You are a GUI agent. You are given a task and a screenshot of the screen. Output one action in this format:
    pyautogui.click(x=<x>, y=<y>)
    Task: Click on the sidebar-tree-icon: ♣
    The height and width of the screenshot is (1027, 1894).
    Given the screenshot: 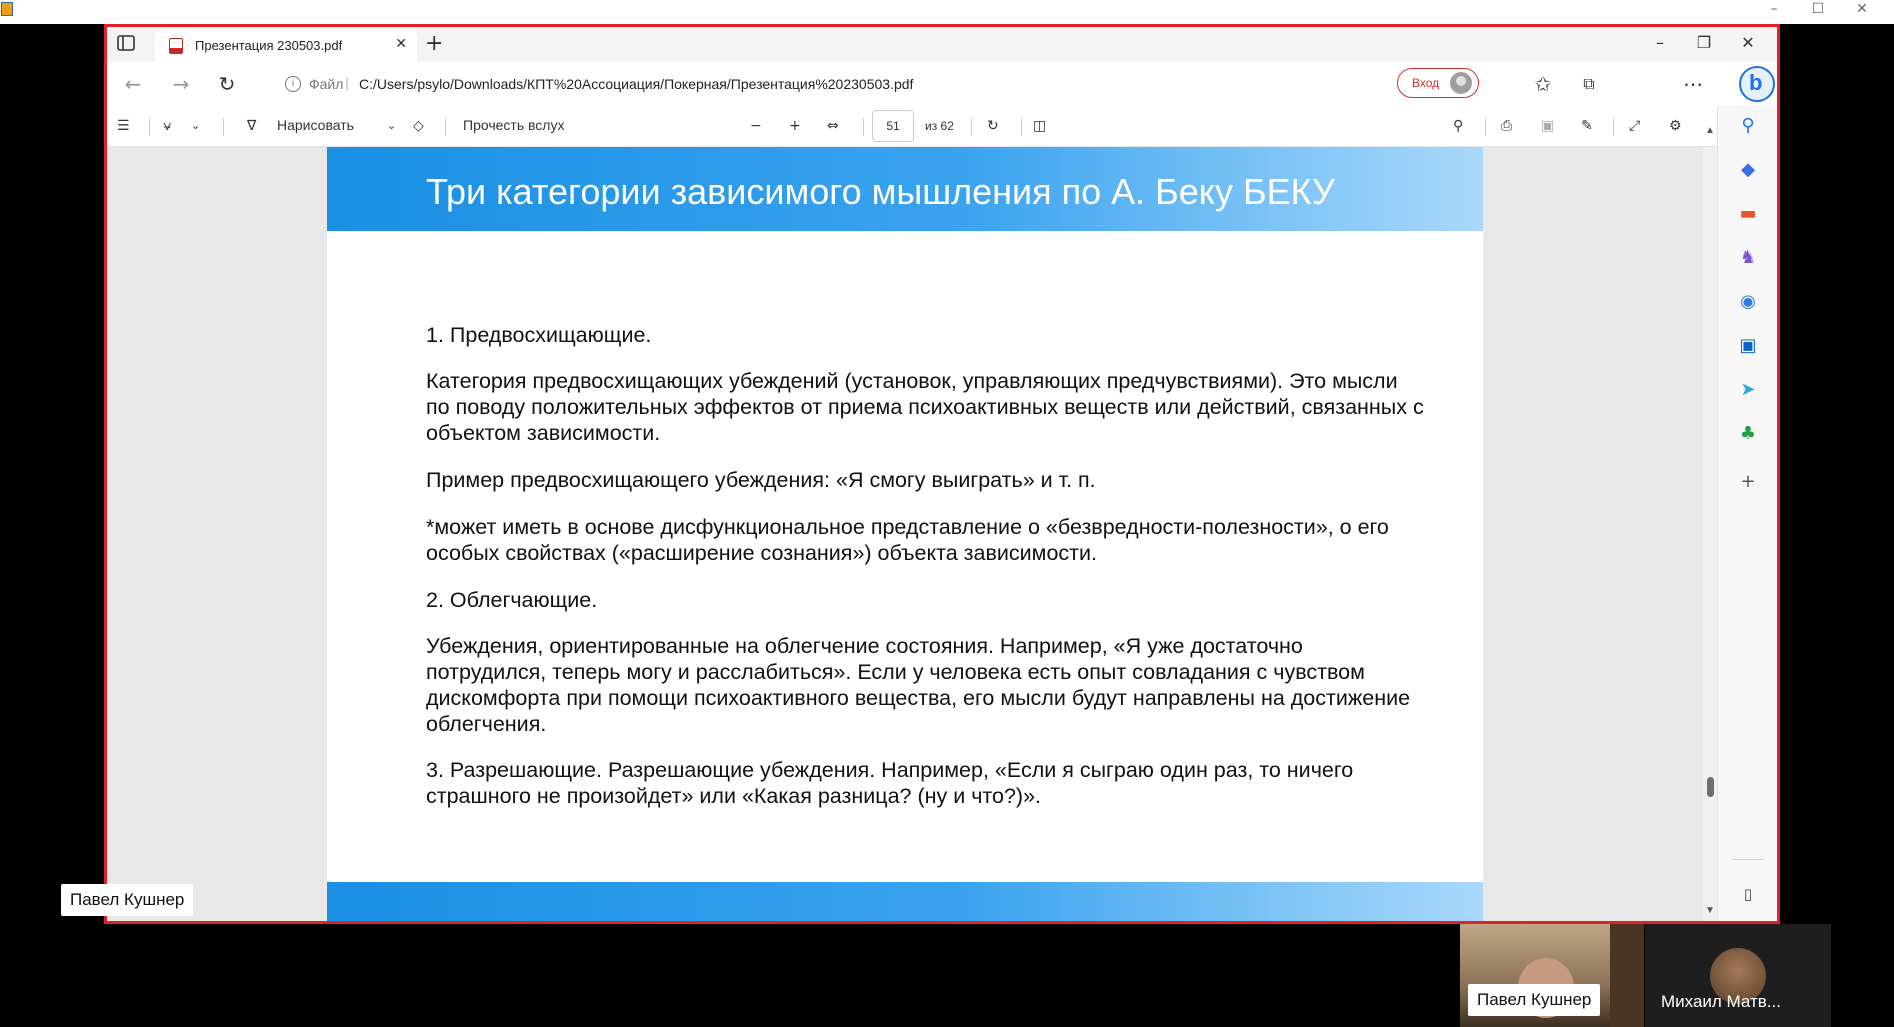 What is the action you would take?
    pyautogui.click(x=1748, y=434)
    